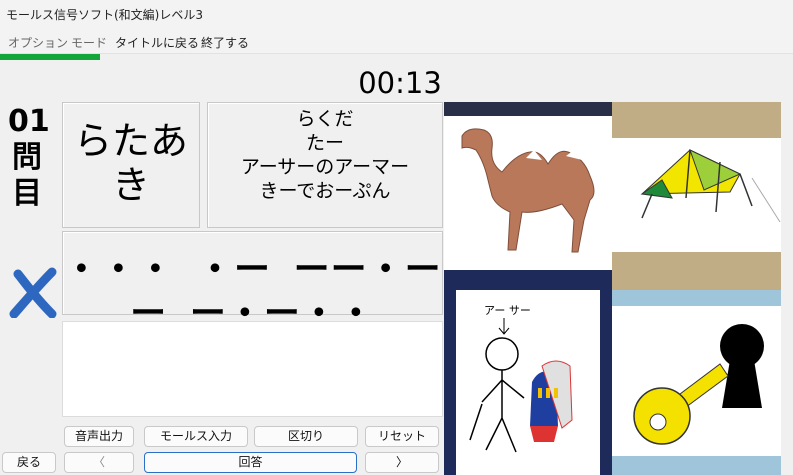 The width and height of the screenshot is (793, 475). What do you see at coordinates (29, 462) in the screenshot?
I see `back-button: 戻る` at bounding box center [29, 462].